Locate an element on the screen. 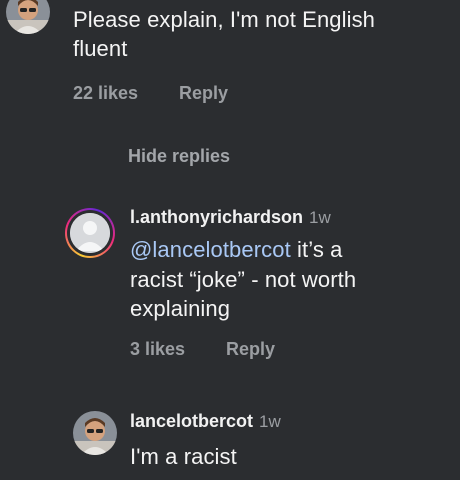  like-count: 22 likes is located at coordinates (105, 93).